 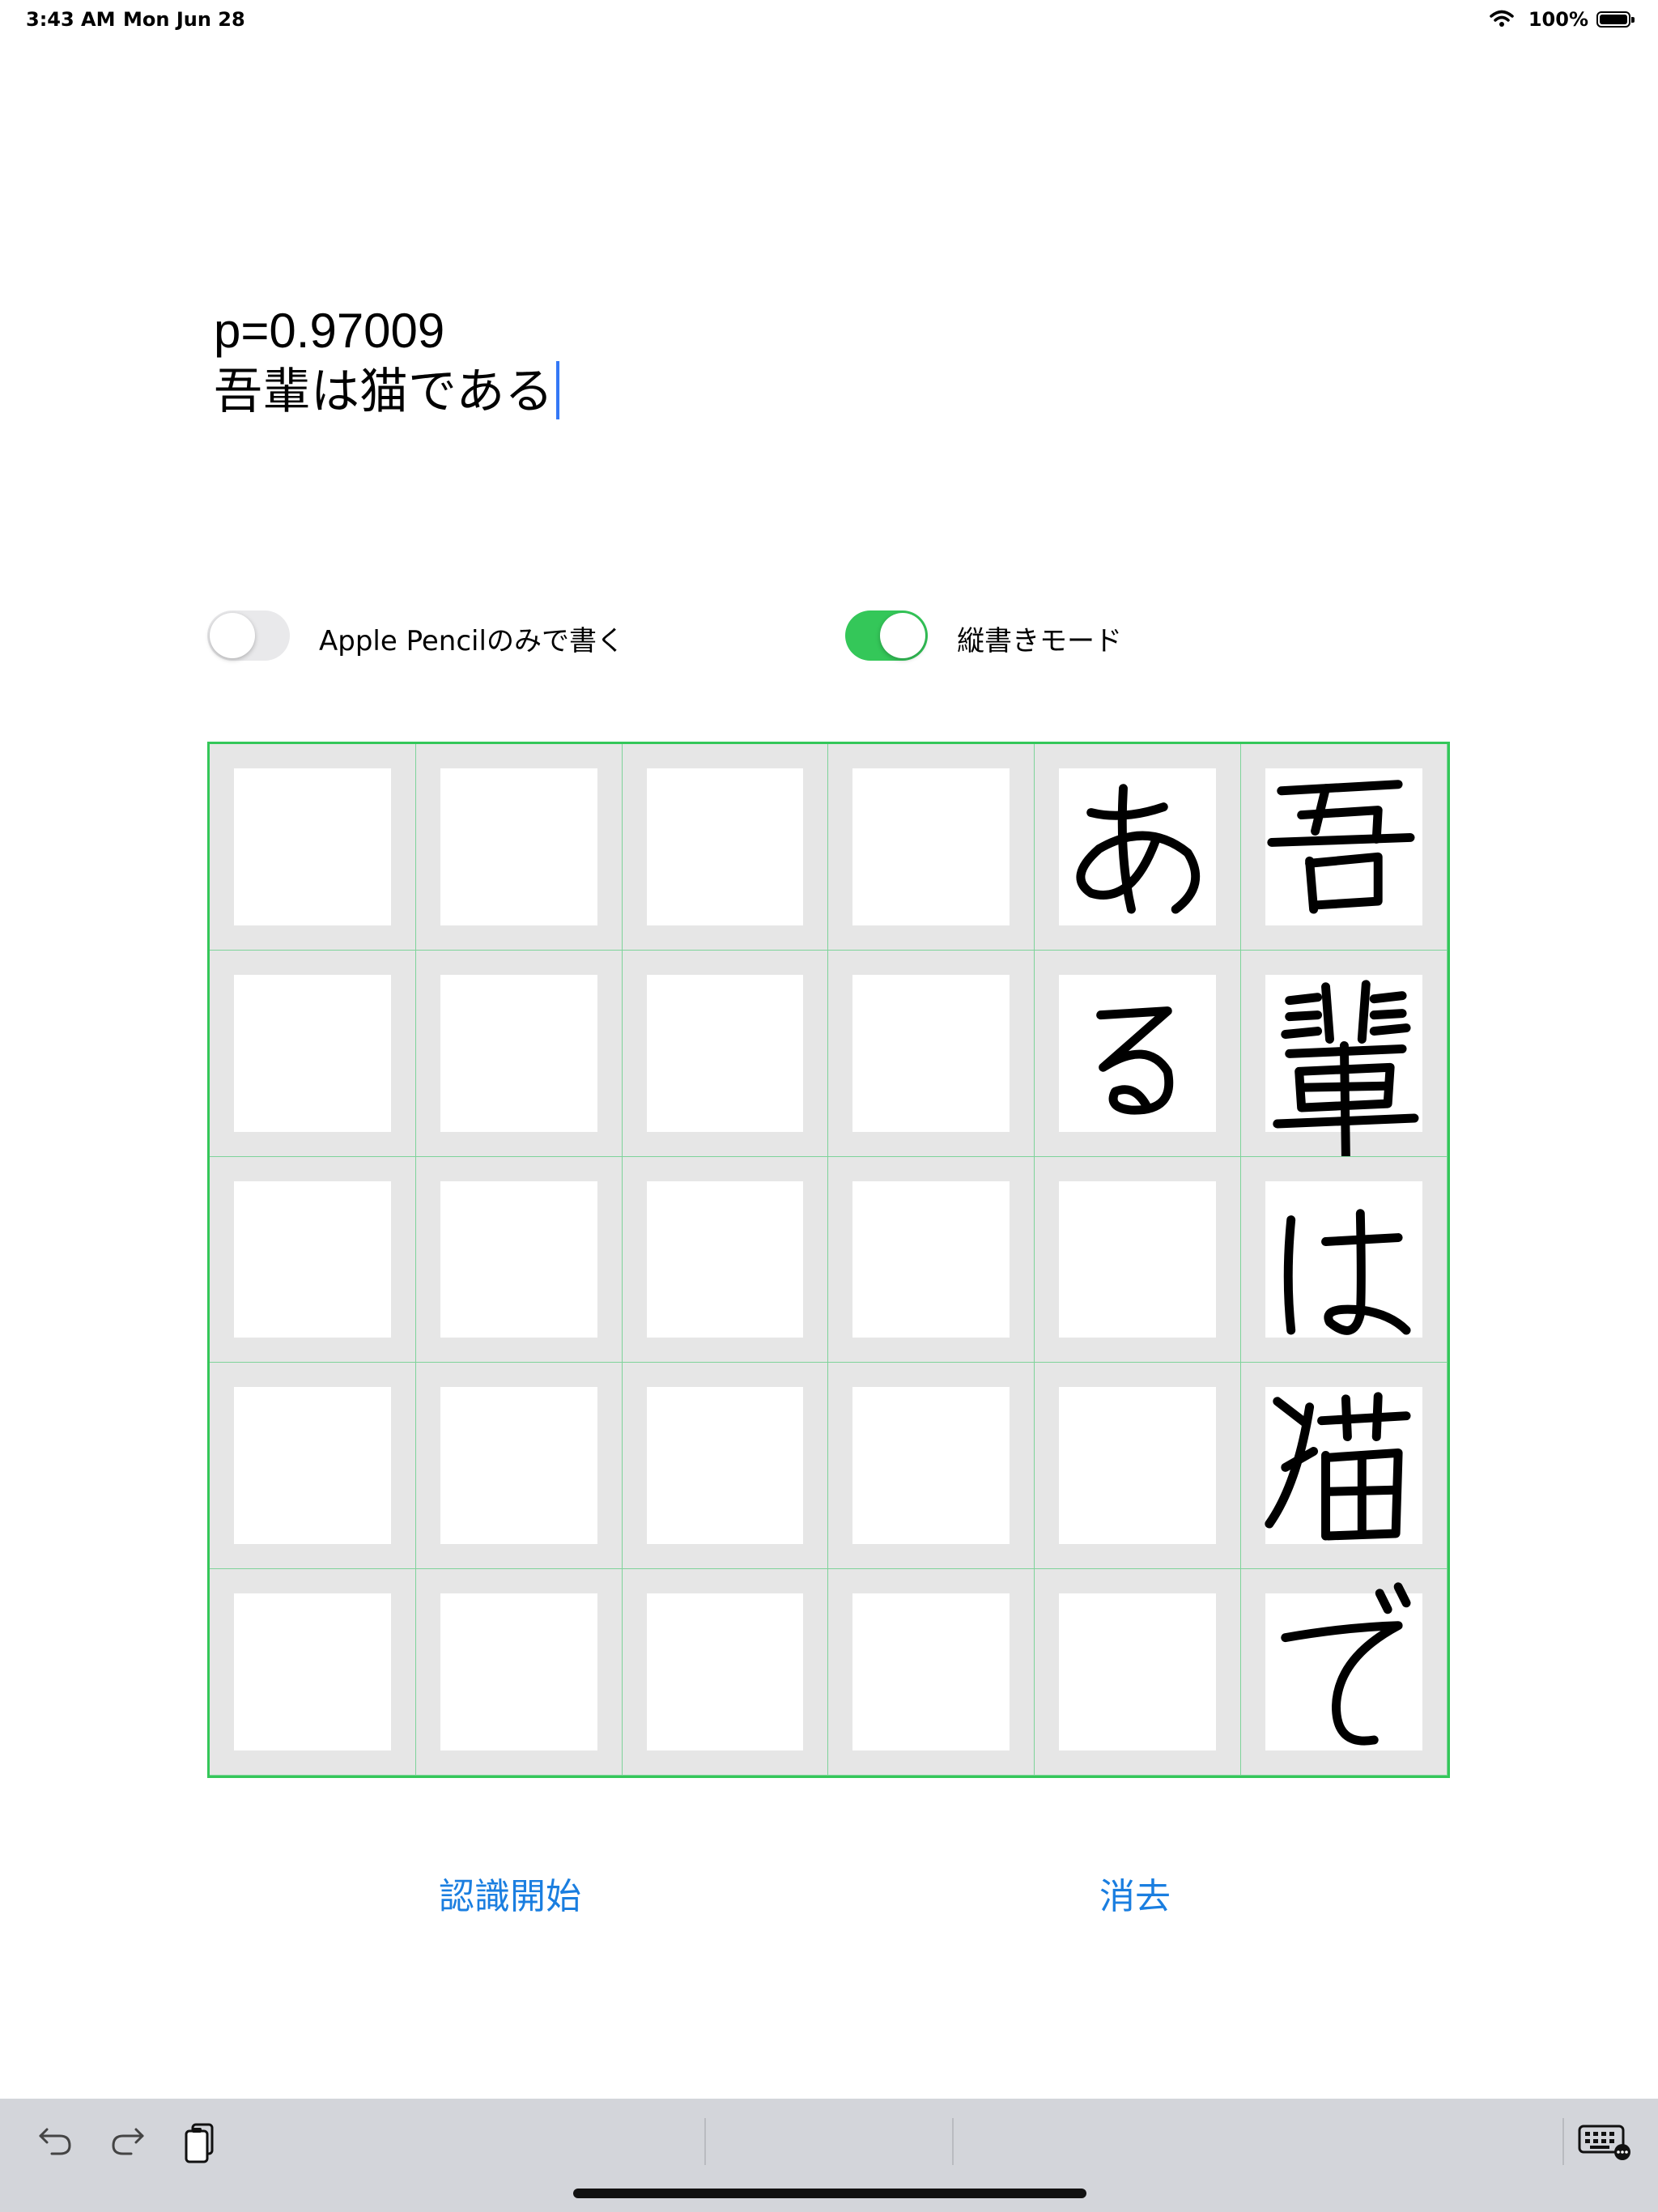 I want to click on status-date: Mon Jun 28, so click(x=184, y=19).